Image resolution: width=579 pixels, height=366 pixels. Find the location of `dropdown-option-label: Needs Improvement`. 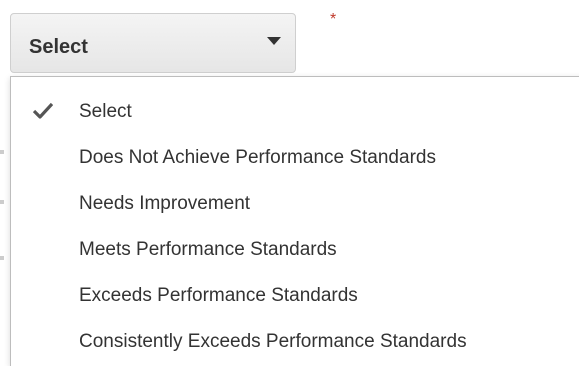

dropdown-option-label: Needs Improvement is located at coordinates (165, 203).